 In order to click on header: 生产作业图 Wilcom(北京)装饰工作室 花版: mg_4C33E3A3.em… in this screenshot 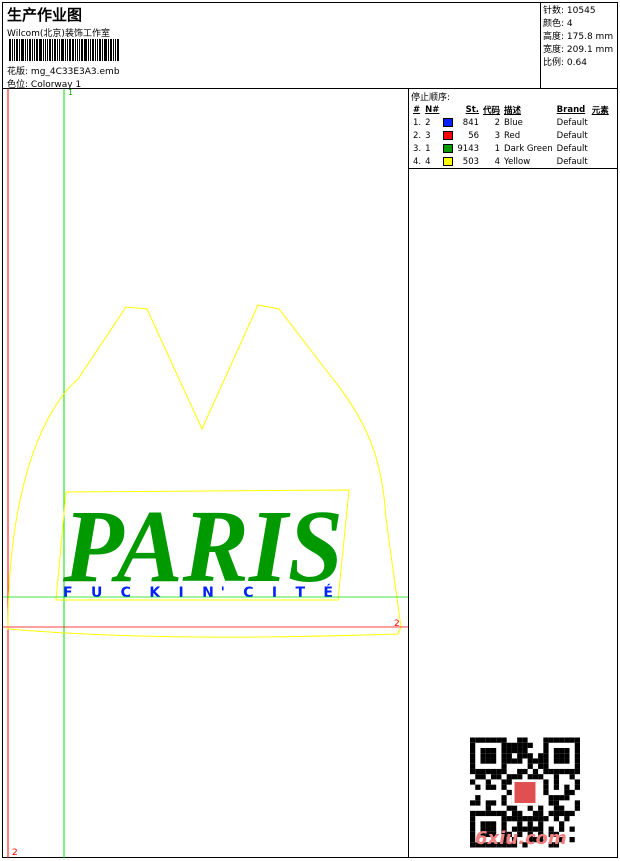, I will do `click(310, 46)`.